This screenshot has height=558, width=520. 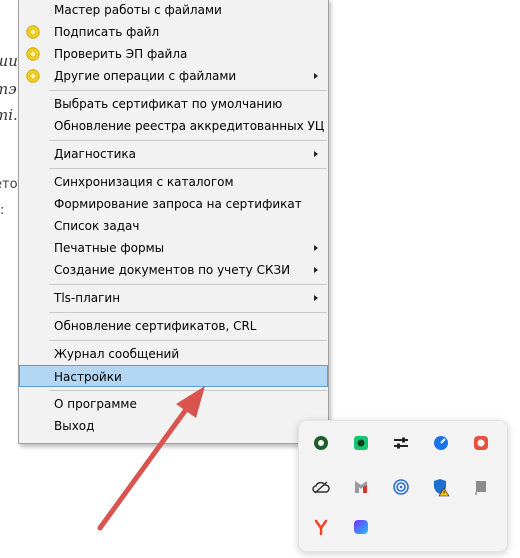 I want to click on menu-item-message-log: Журнал сообщений, so click(x=173, y=354).